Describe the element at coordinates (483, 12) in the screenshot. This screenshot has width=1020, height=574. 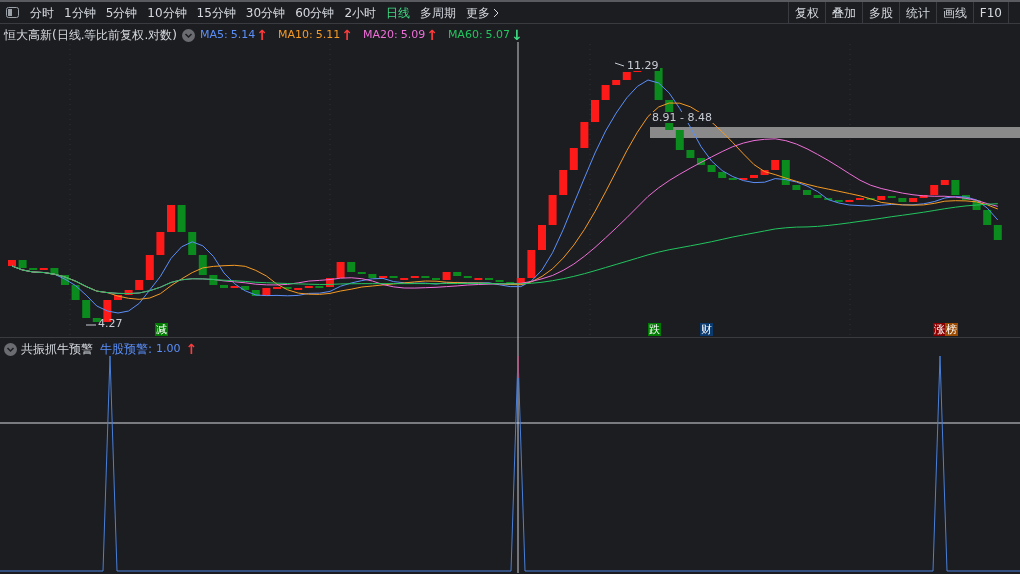
I see `period-tab: 更多` at that location.